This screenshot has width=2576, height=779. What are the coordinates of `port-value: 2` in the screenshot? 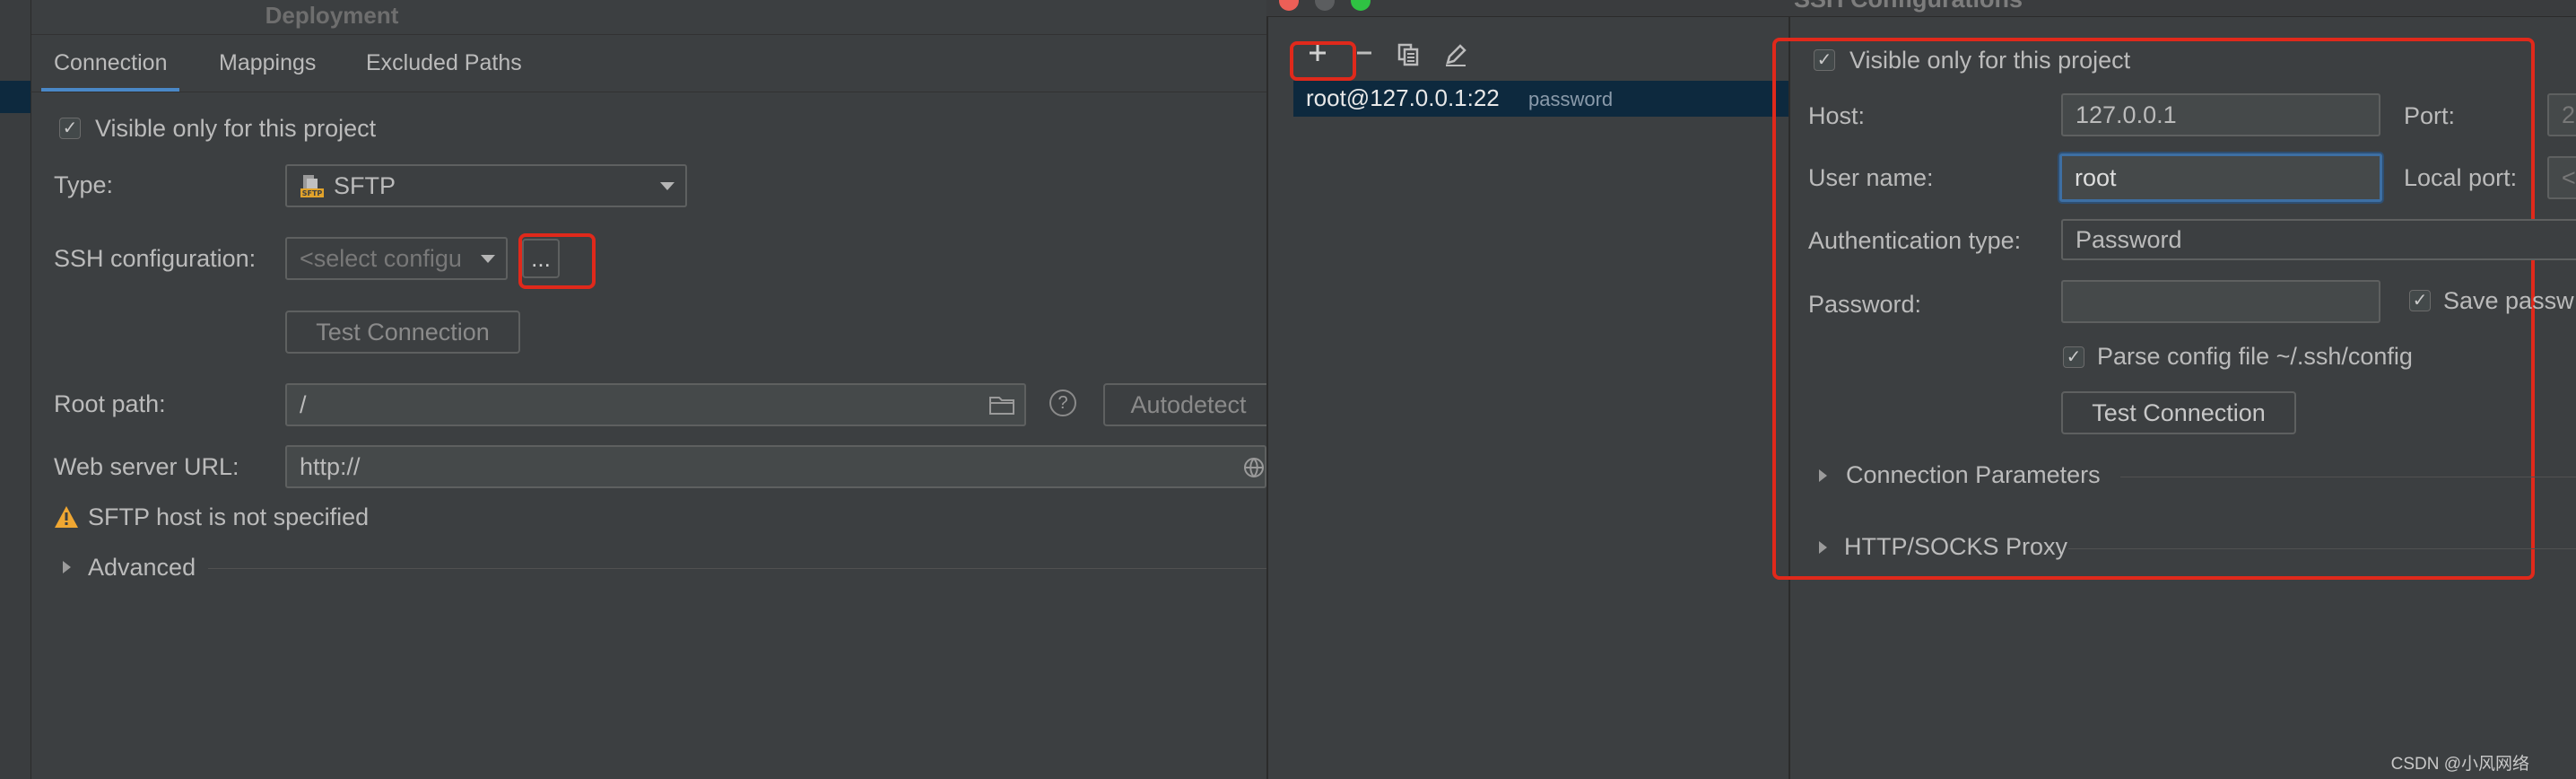 It's located at (2569, 115).